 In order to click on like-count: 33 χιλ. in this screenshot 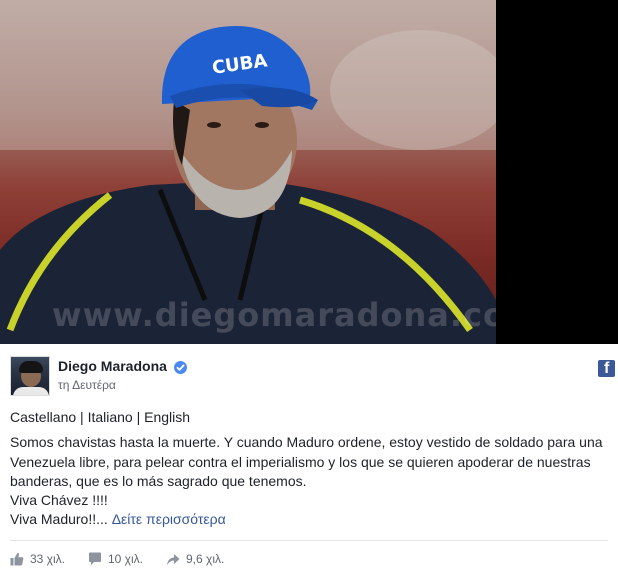, I will do `click(47, 559)`.